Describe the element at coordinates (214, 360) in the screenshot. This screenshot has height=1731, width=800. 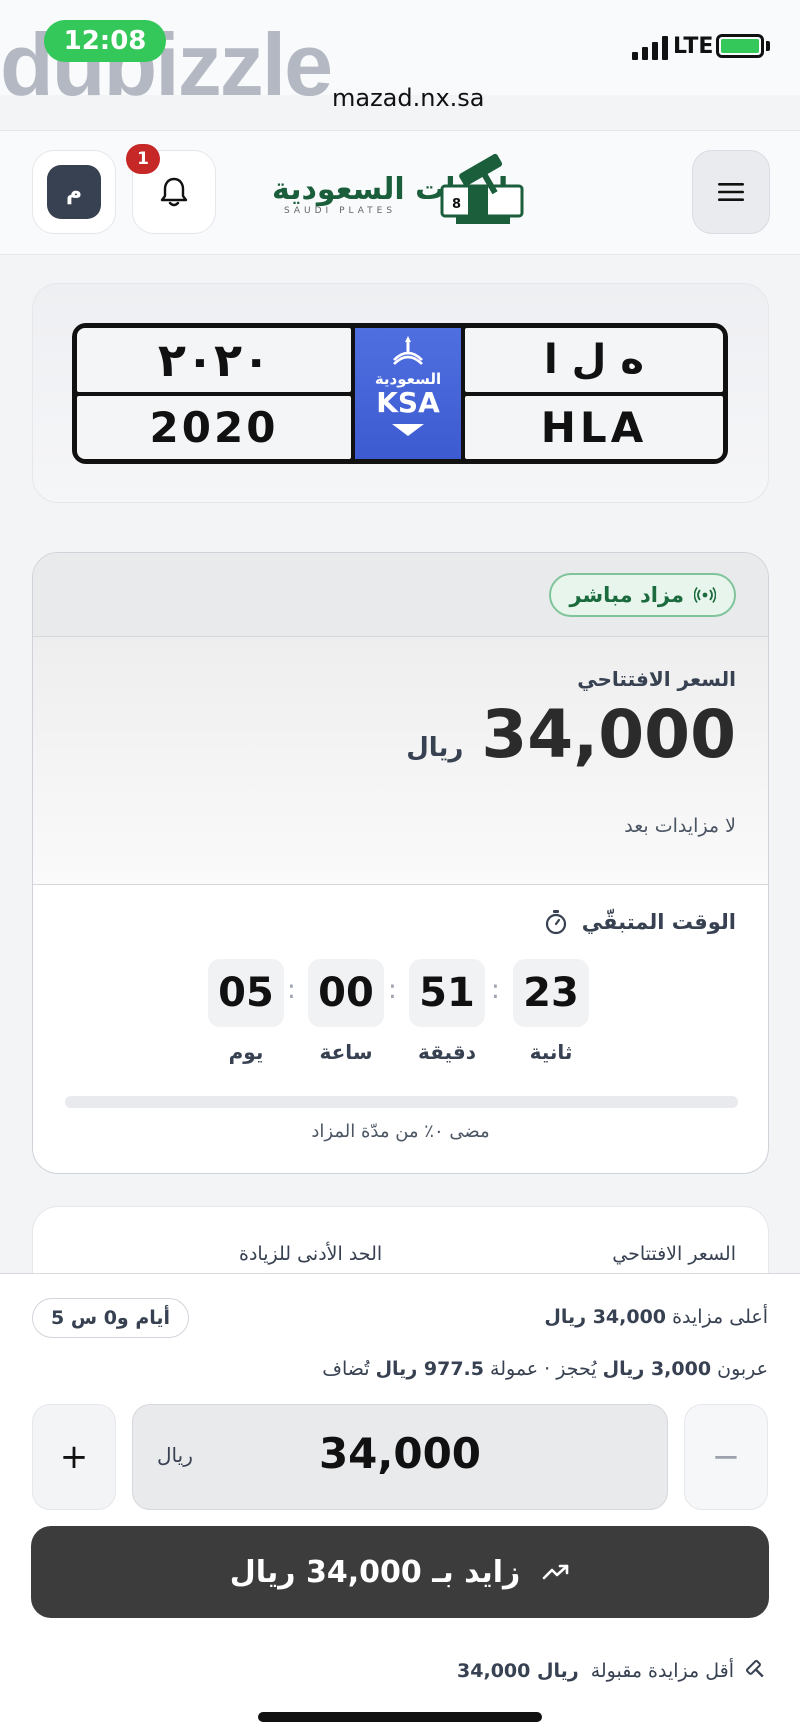
I see `plate-numbers-arabic: ٢٠٢٠` at that location.